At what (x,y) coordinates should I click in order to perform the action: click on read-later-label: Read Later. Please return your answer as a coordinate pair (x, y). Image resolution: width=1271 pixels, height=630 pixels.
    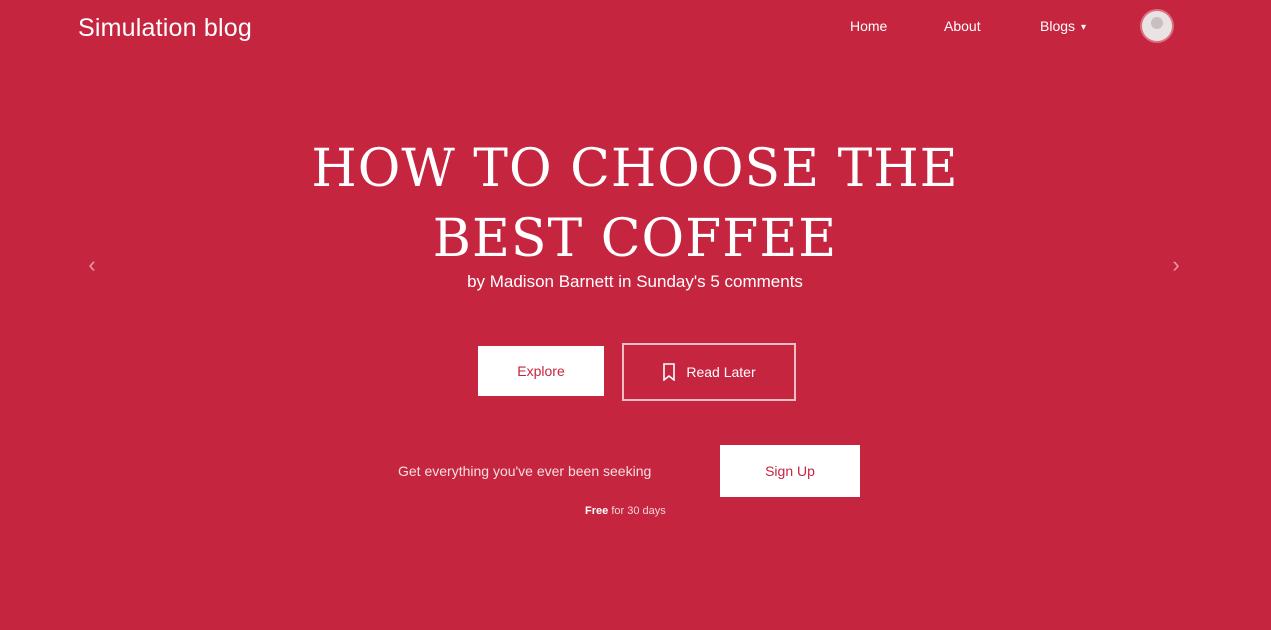
    Looking at the image, I should click on (721, 372).